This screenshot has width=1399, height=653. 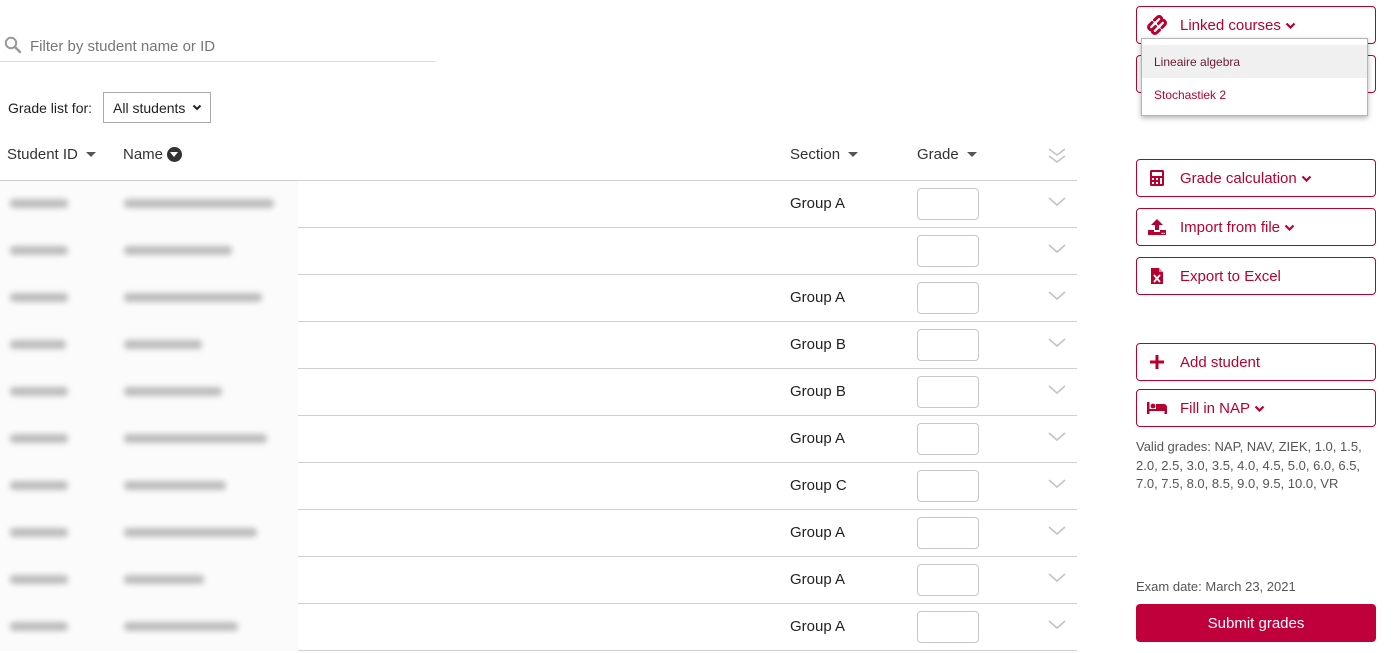 I want to click on table-header: Student ID Name Section Grade, so click(x=538, y=160).